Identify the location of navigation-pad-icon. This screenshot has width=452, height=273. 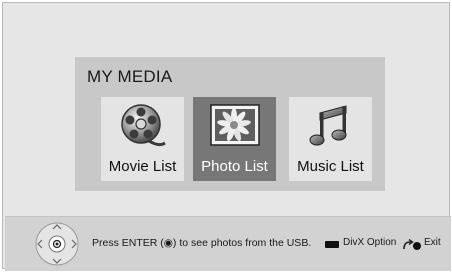
(57, 246).